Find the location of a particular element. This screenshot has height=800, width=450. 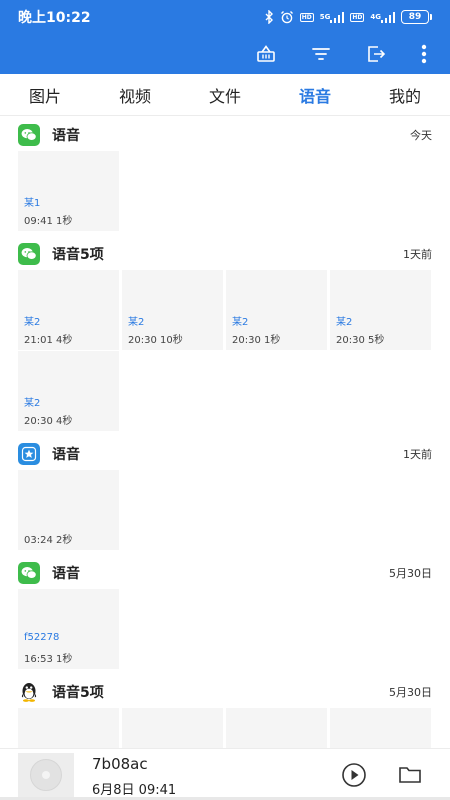

disc-icon is located at coordinates (46, 775).